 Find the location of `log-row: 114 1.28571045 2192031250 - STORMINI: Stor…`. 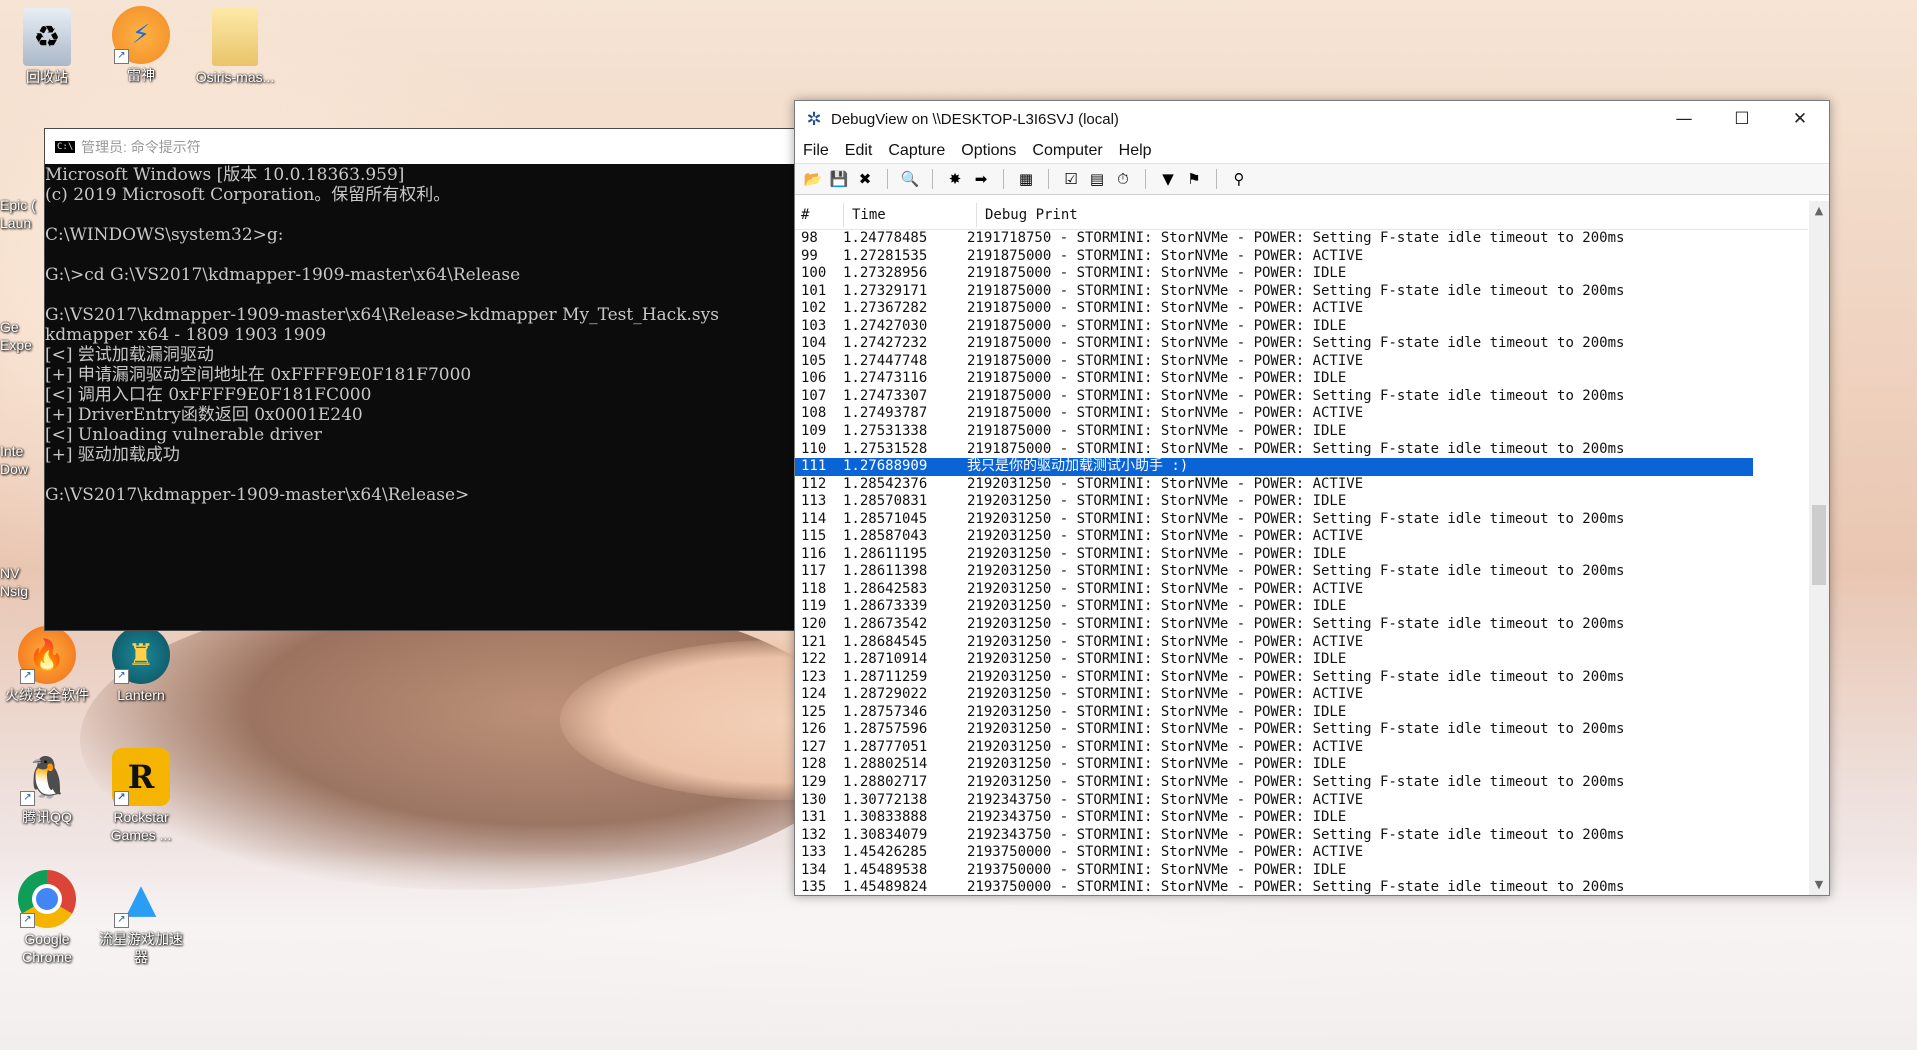

log-row: 114 1.28571045 2192031250 - STORMINI: Stor… is located at coordinates (1301, 520).